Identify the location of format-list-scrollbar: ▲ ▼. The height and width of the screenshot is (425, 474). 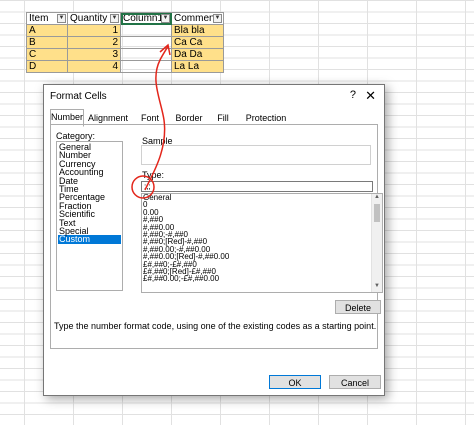
(376, 243).